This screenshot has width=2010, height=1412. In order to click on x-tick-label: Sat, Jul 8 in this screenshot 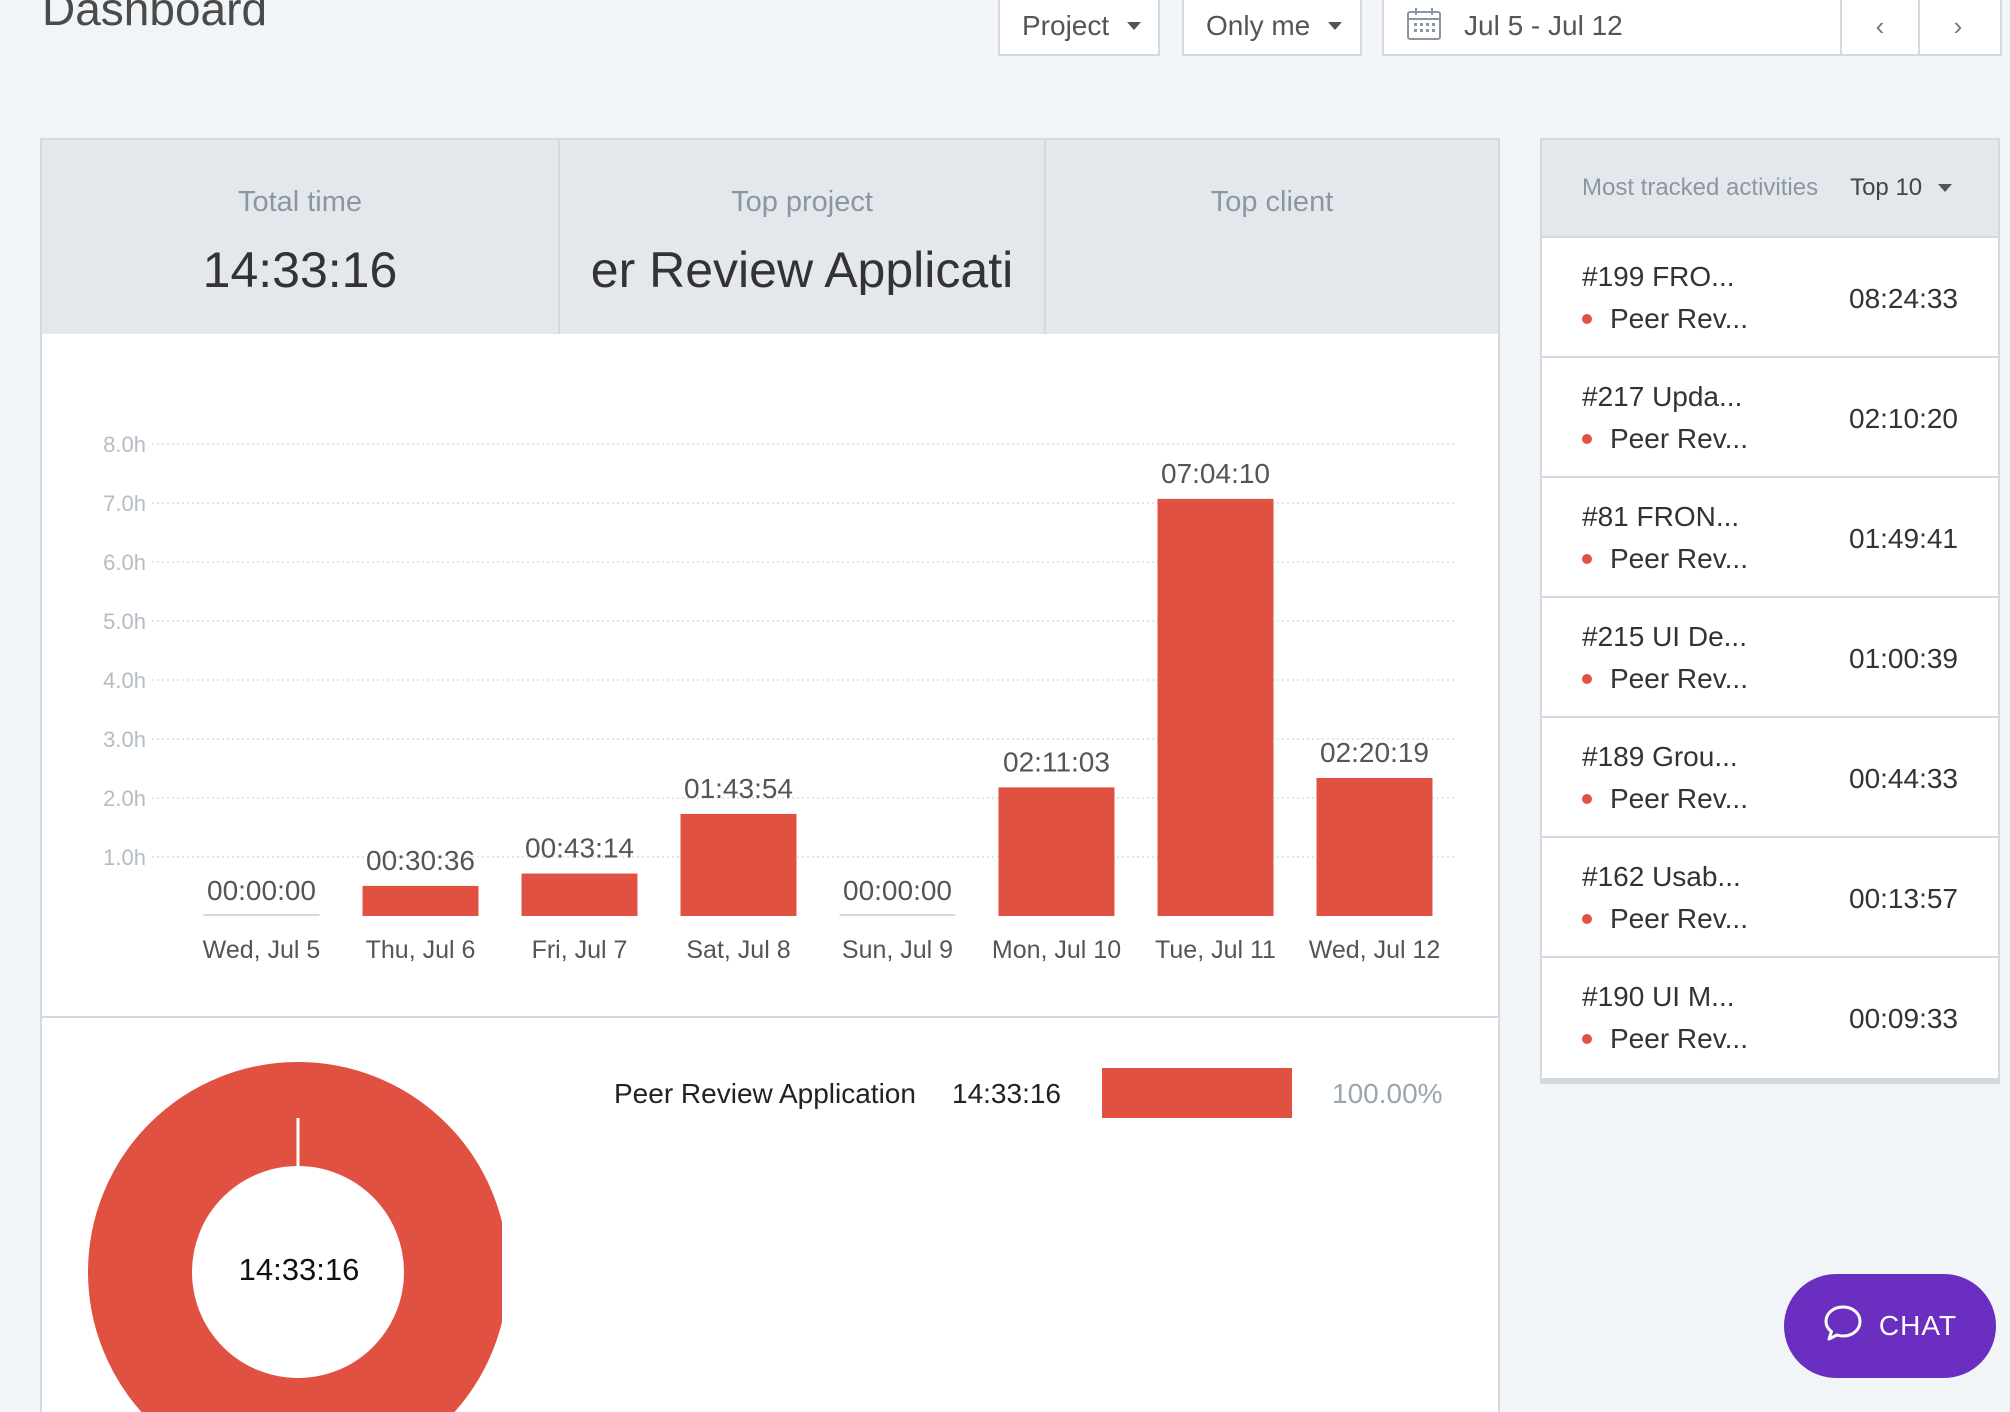, I will do `click(738, 950)`.